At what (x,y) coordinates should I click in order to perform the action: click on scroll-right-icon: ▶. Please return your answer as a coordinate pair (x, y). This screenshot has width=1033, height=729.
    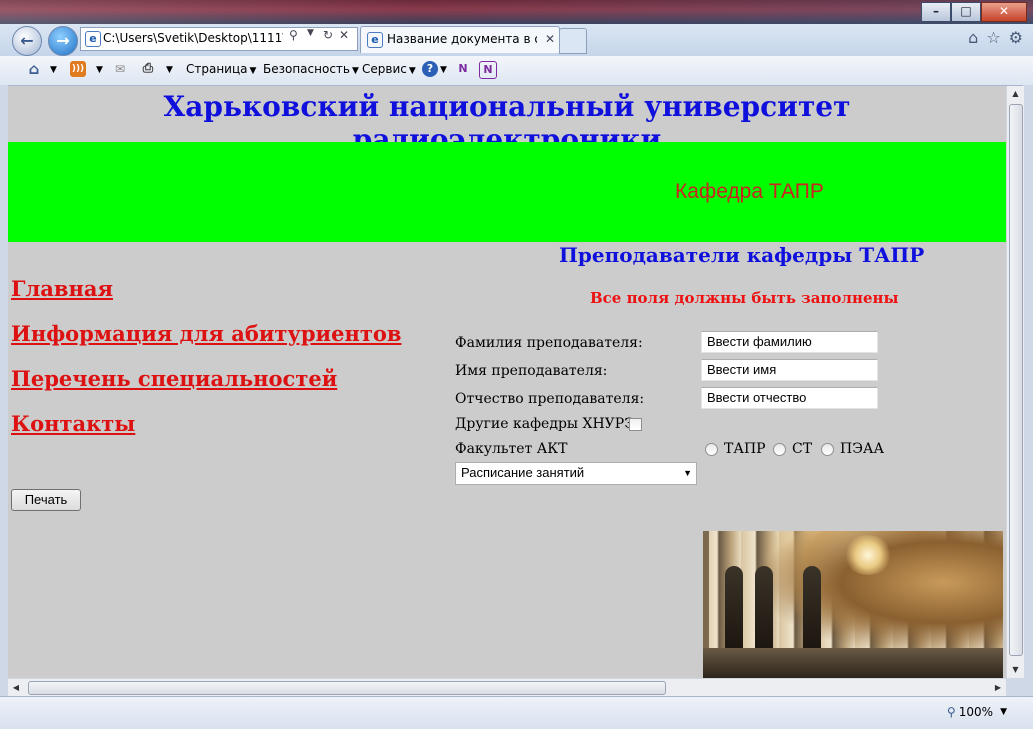
    Looking at the image, I should click on (998, 687).